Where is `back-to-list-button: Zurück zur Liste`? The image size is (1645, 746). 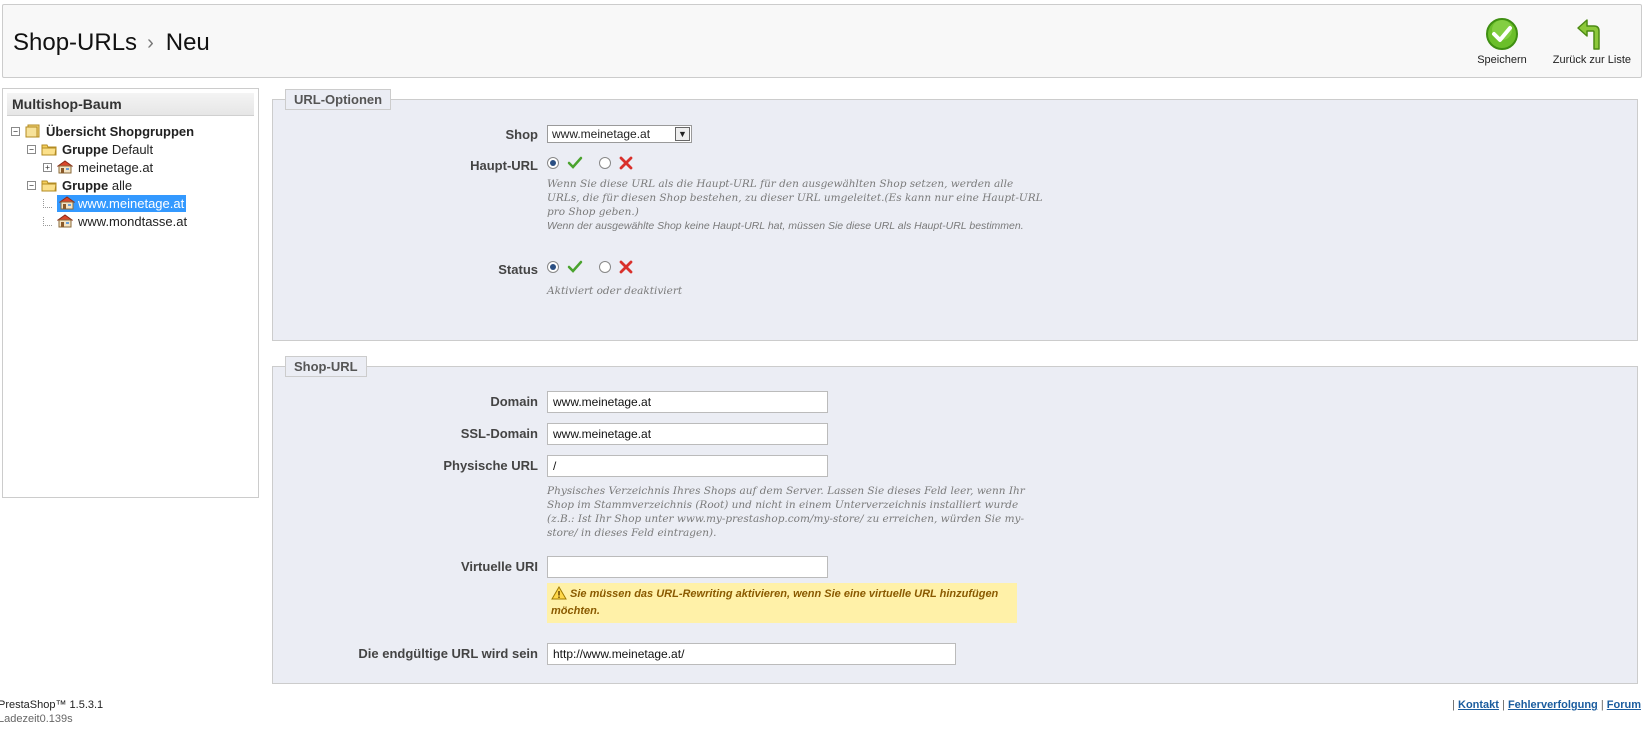 back-to-list-button: Zurück zur Liste is located at coordinates (1592, 41).